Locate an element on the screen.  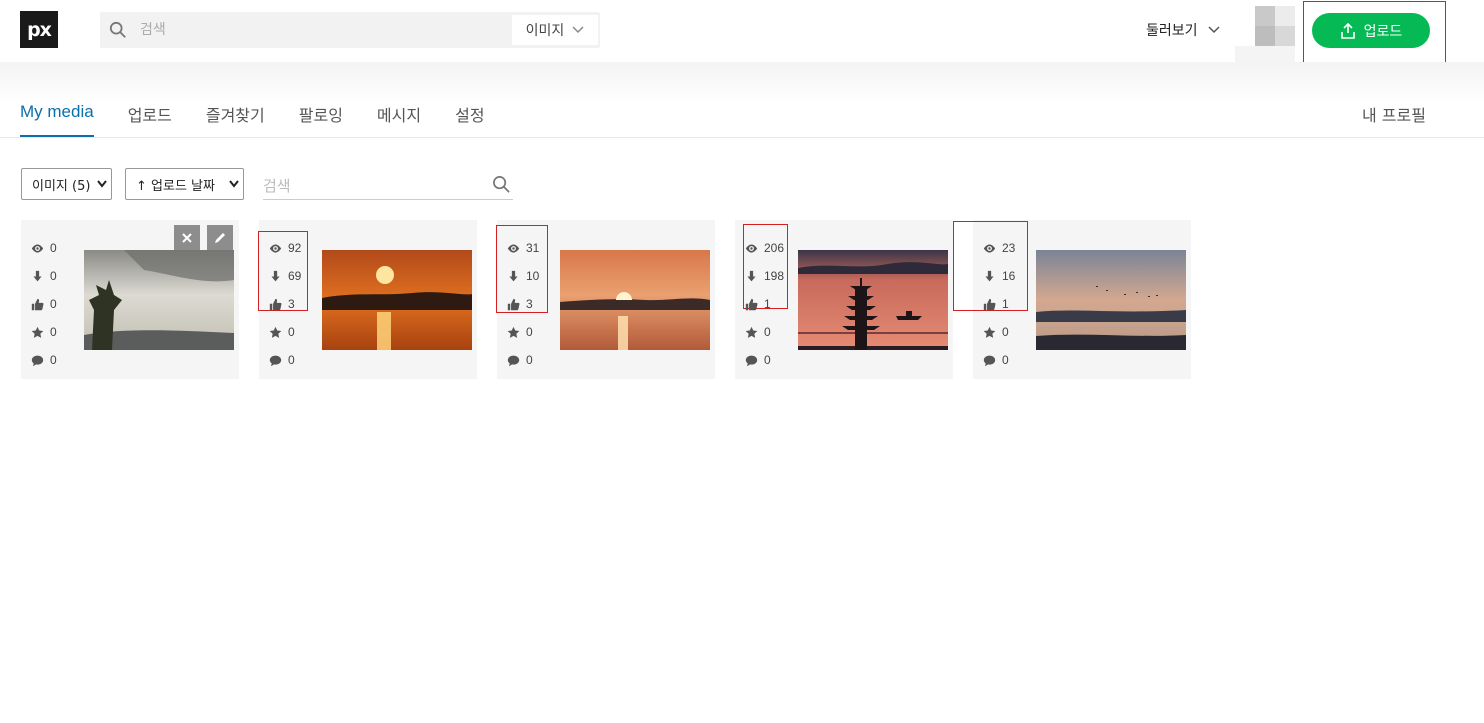
downloads-stat: 16 is located at coordinates (999, 276).